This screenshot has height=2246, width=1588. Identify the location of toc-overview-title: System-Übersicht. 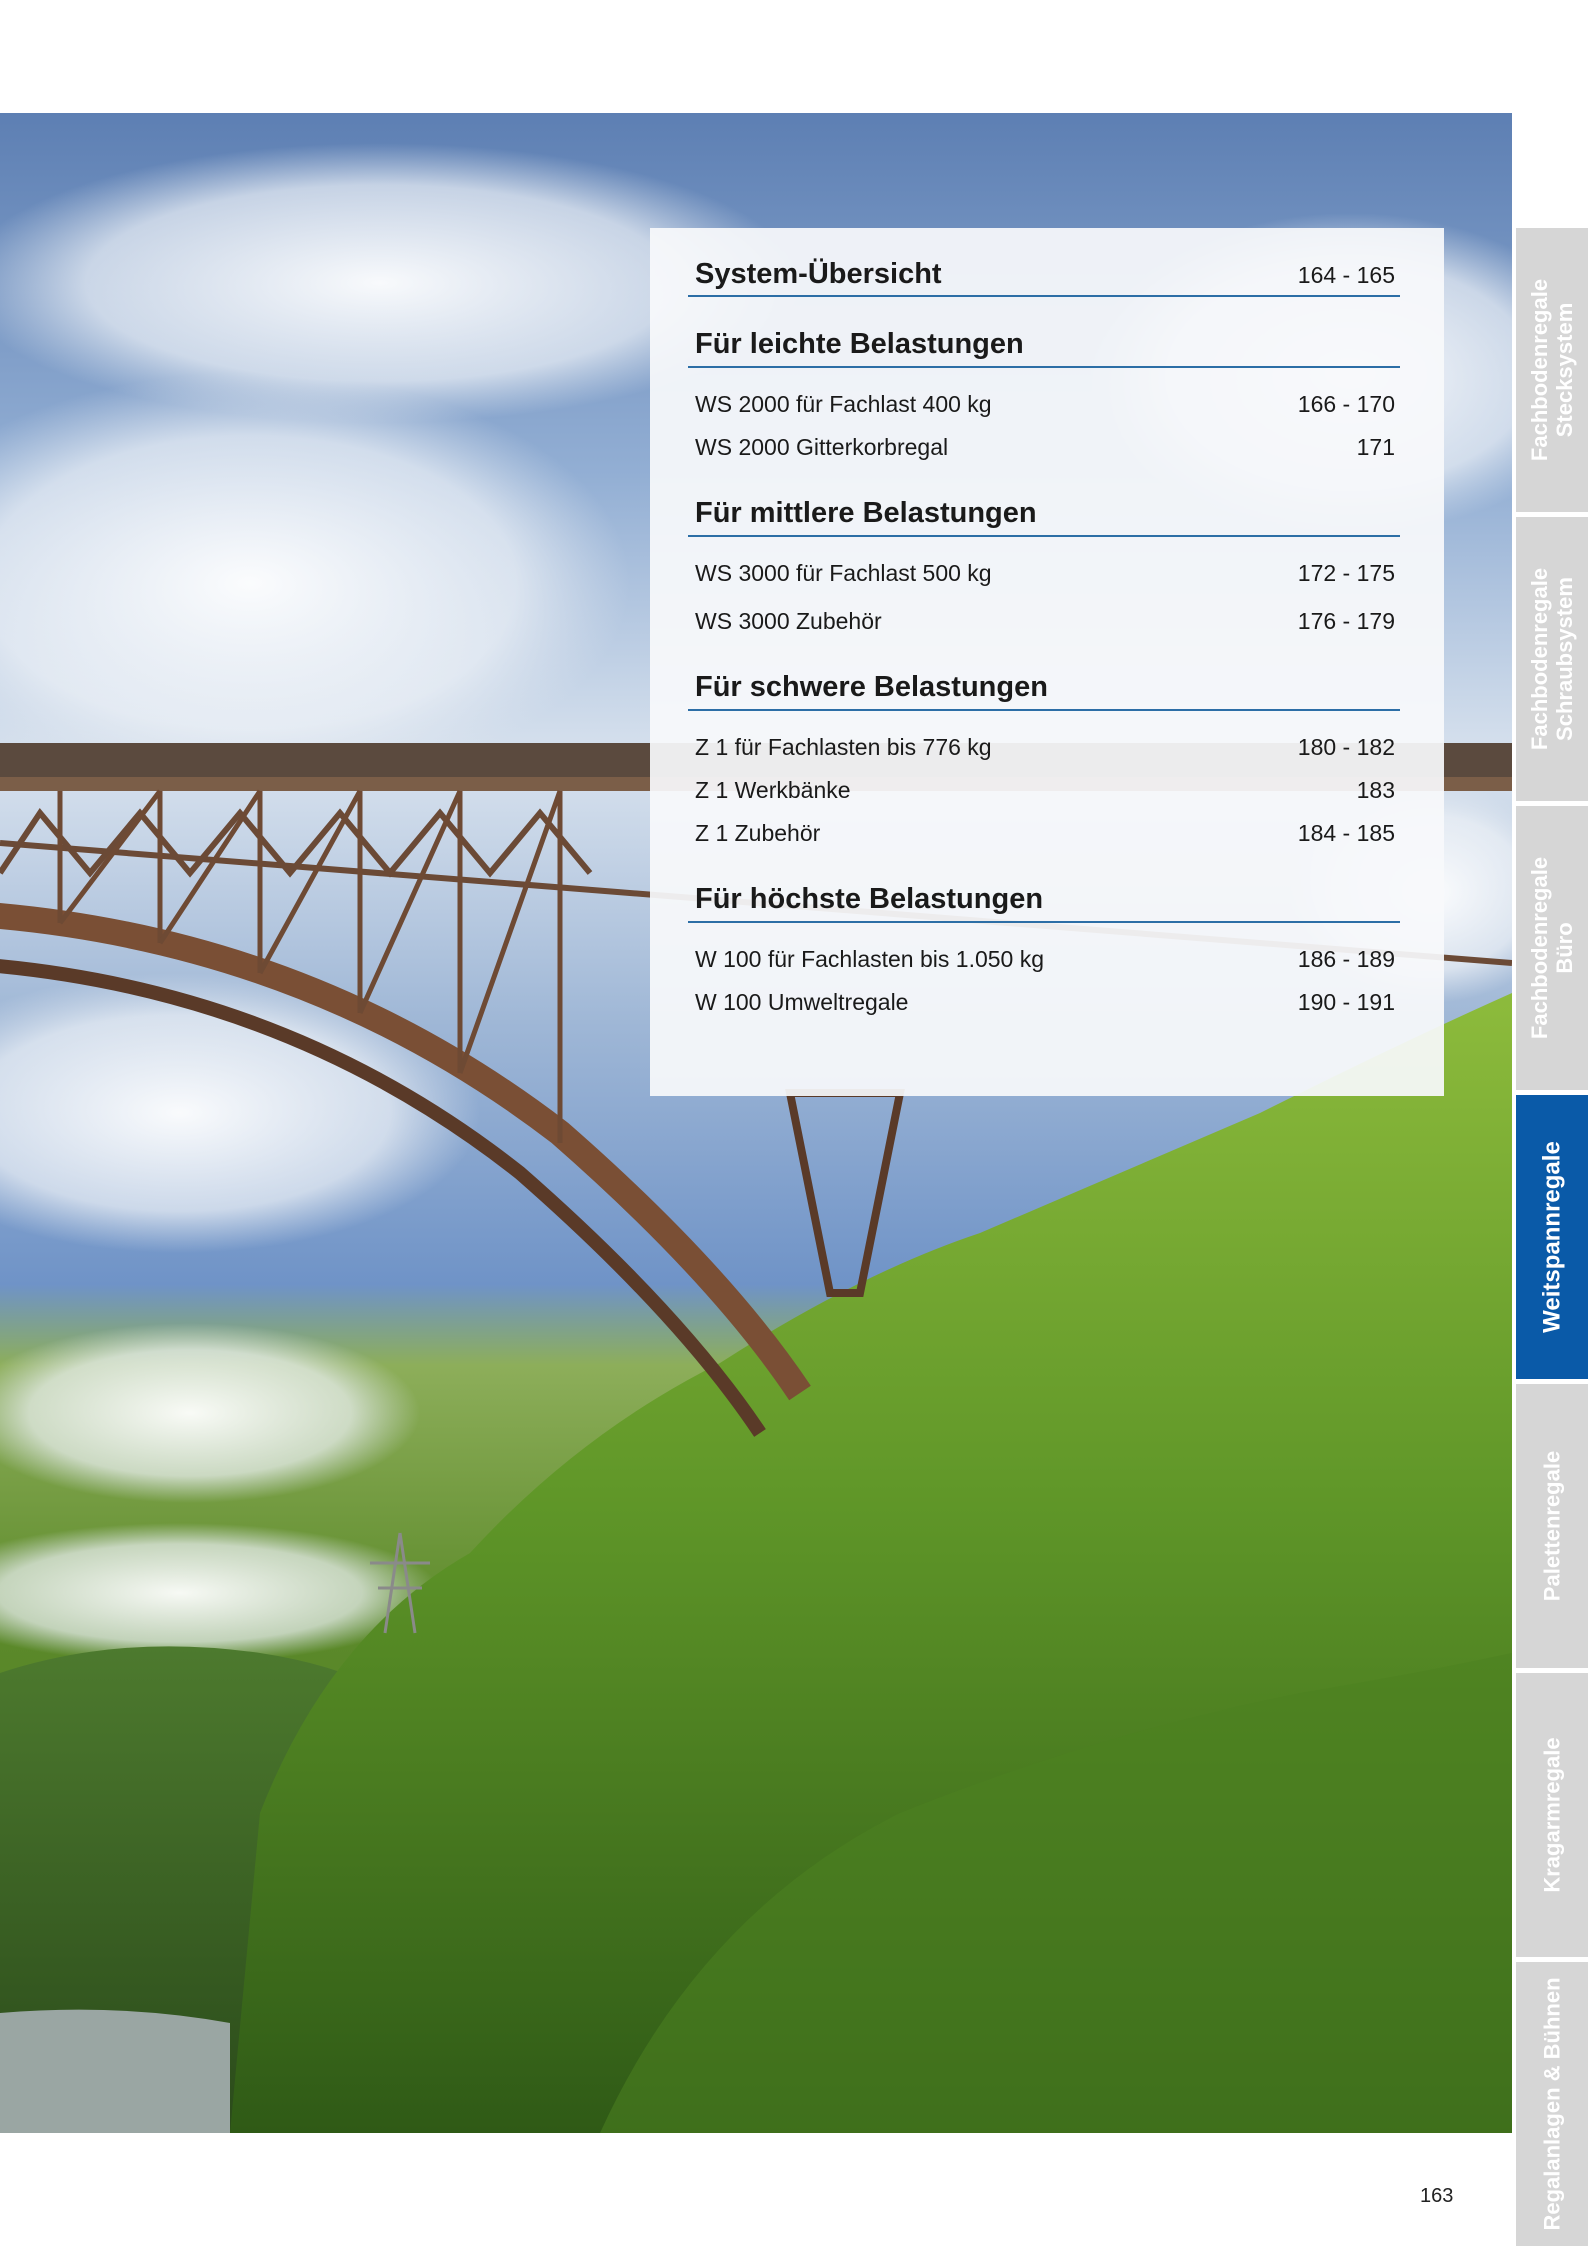
(818, 274).